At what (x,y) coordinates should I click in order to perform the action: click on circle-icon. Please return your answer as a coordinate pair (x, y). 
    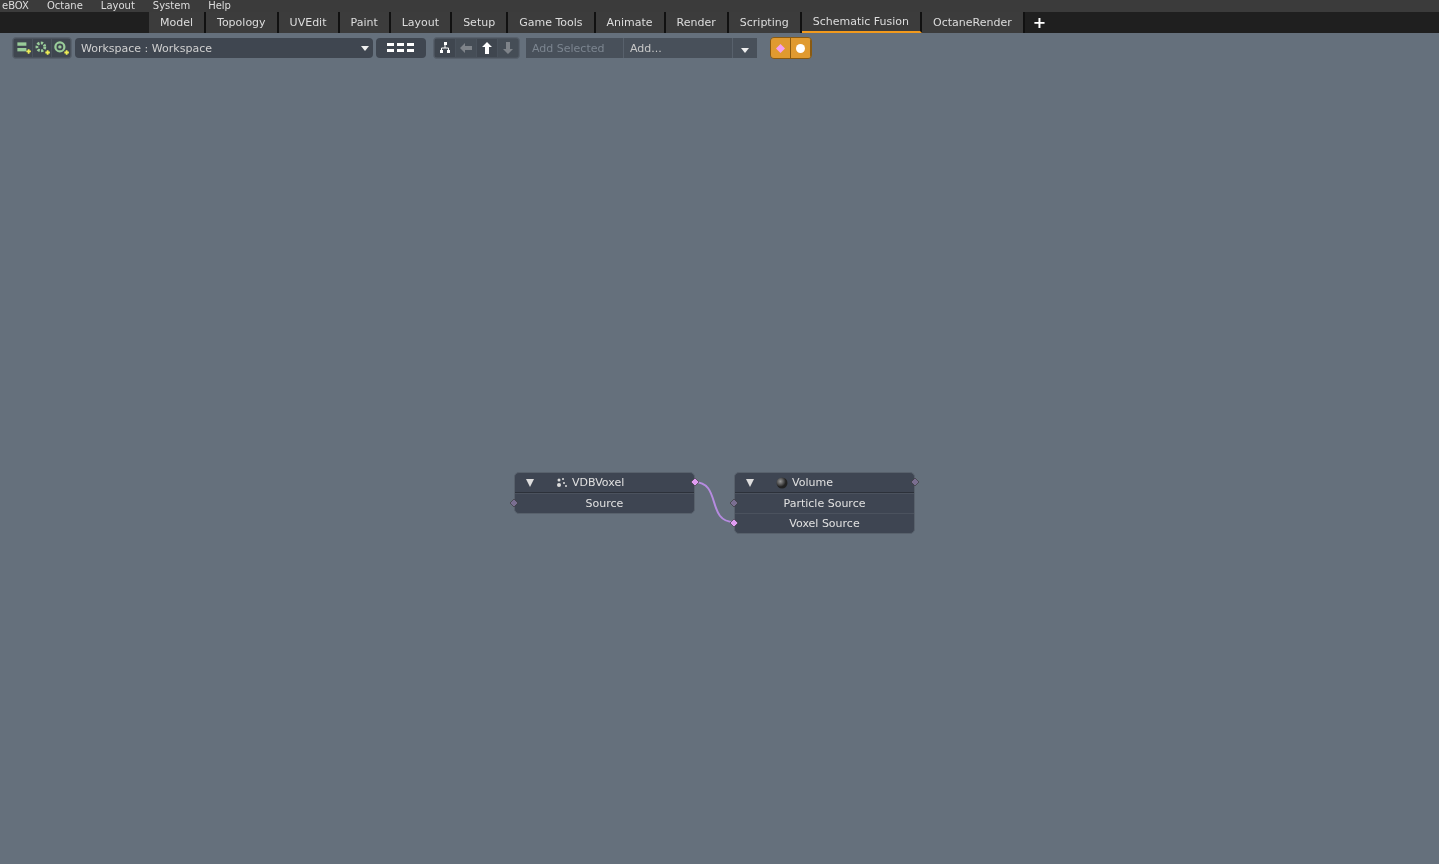
    Looking at the image, I should click on (800, 48).